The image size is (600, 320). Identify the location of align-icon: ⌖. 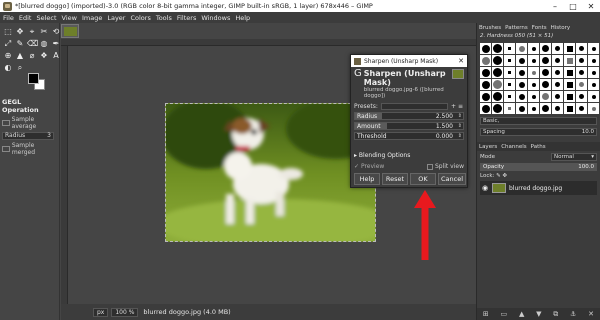
(32, 32).